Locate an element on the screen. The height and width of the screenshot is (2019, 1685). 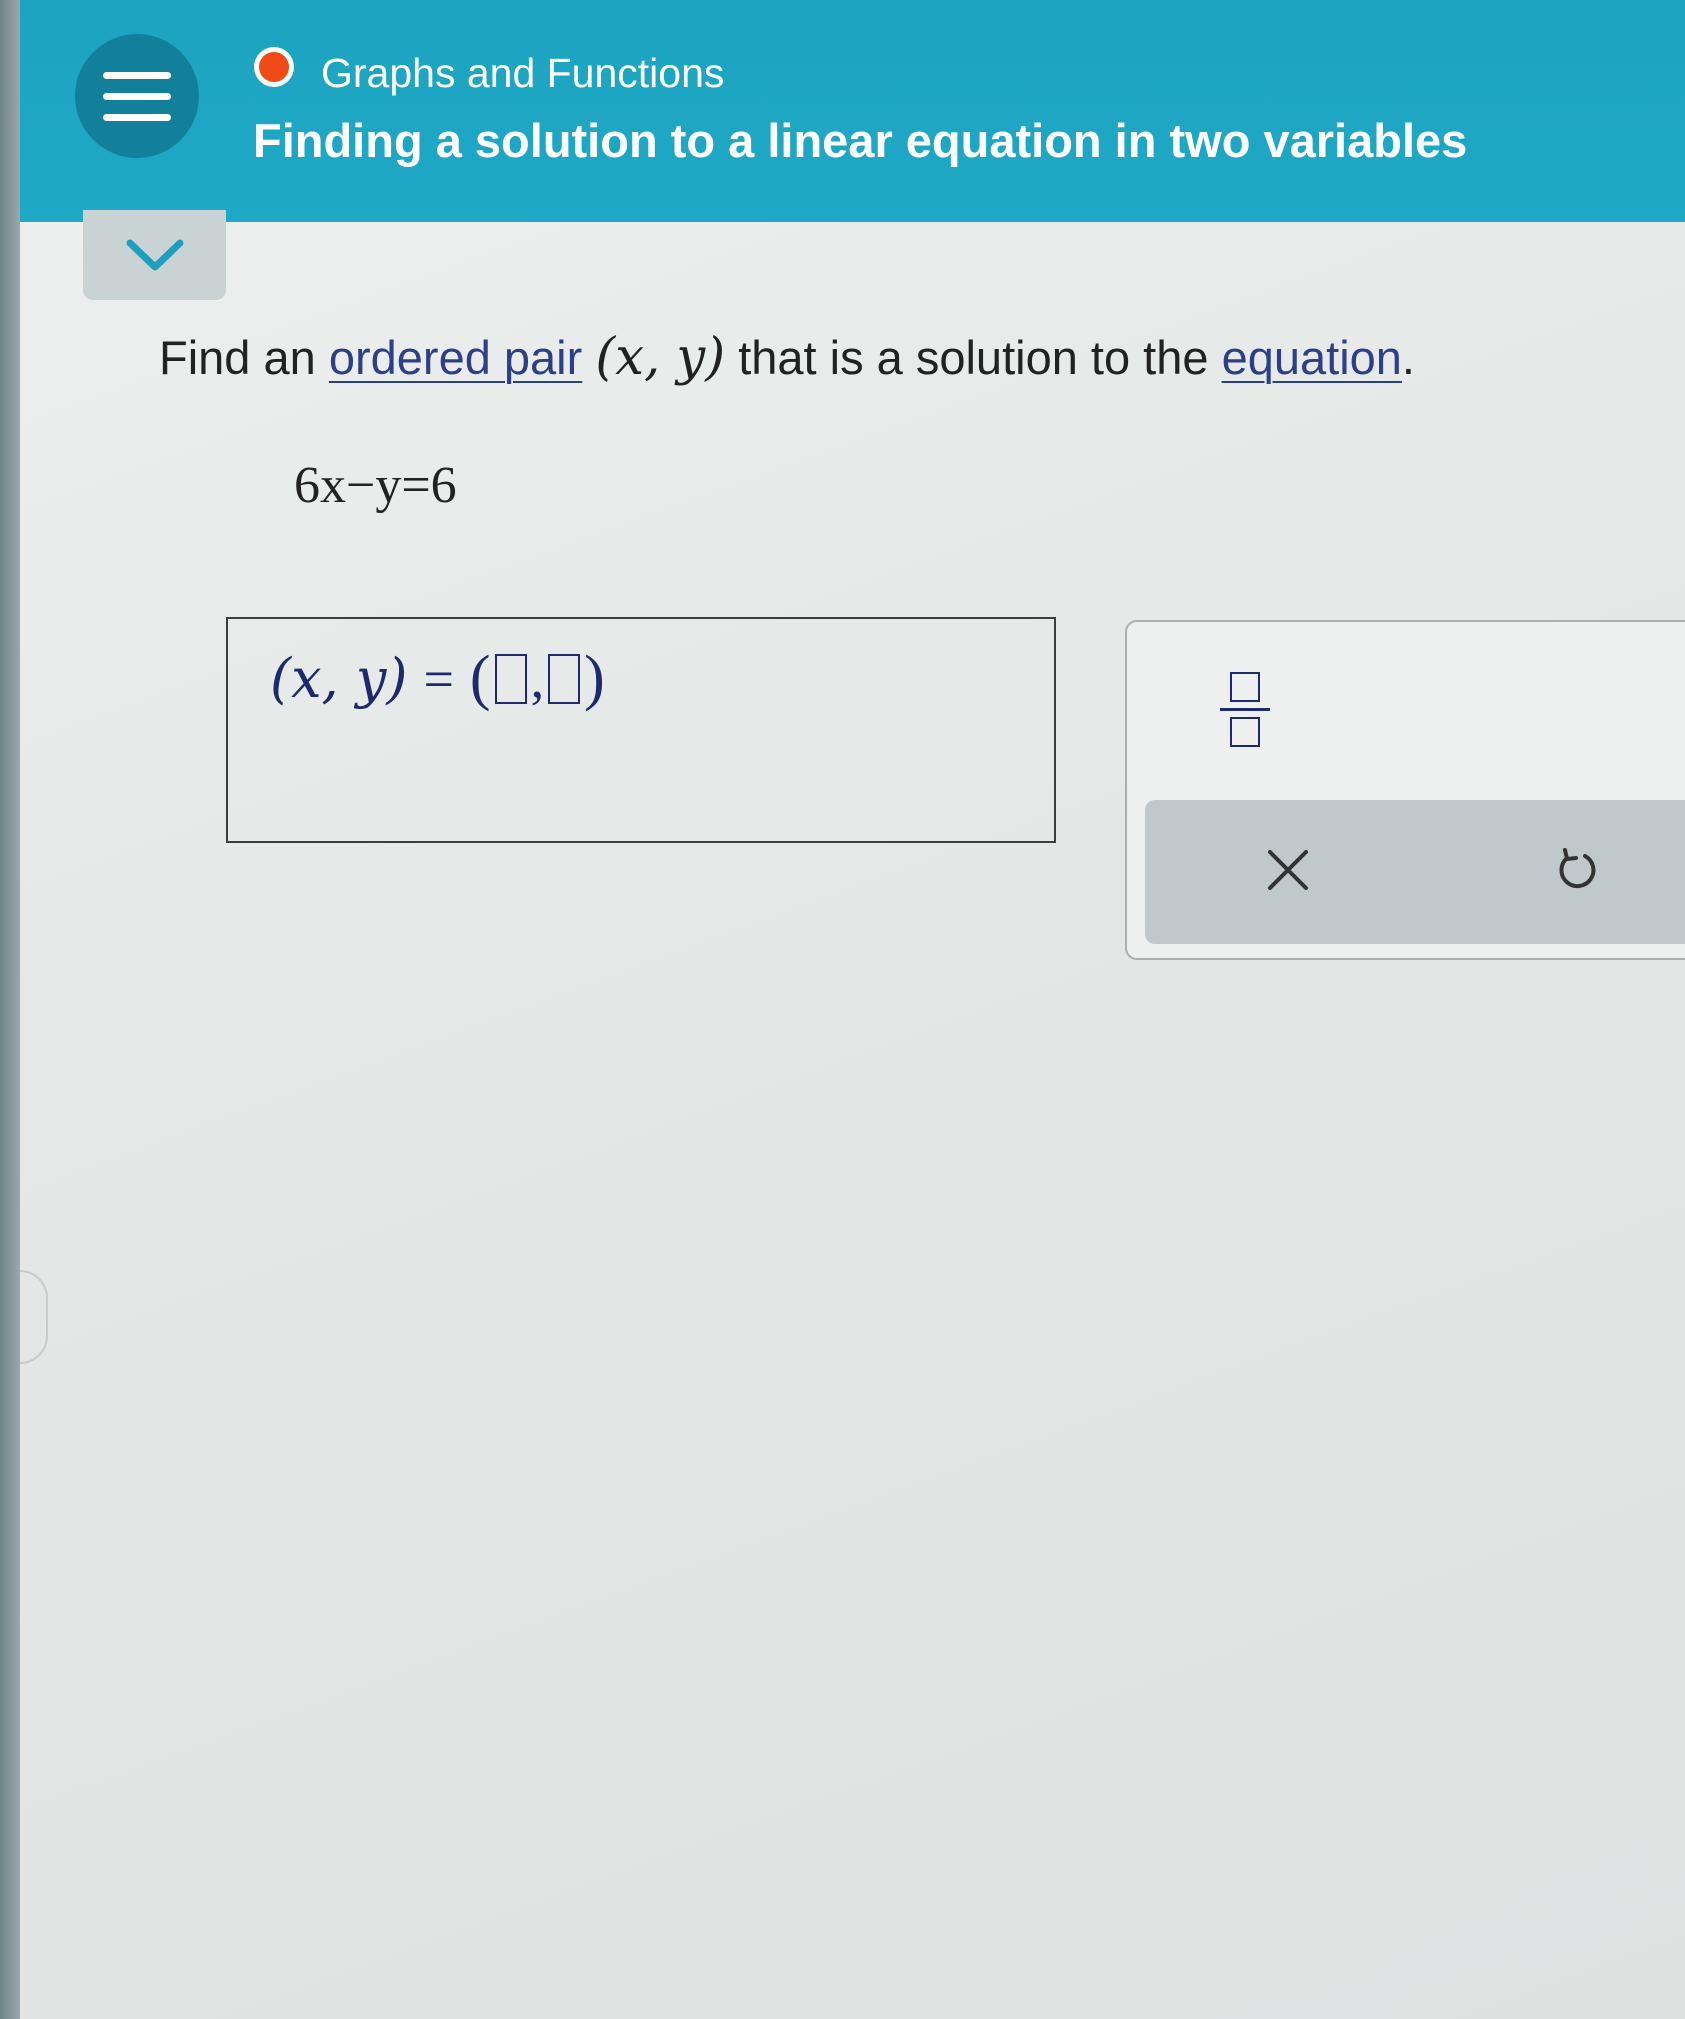
fraction-icon is located at coordinates (1245, 709).